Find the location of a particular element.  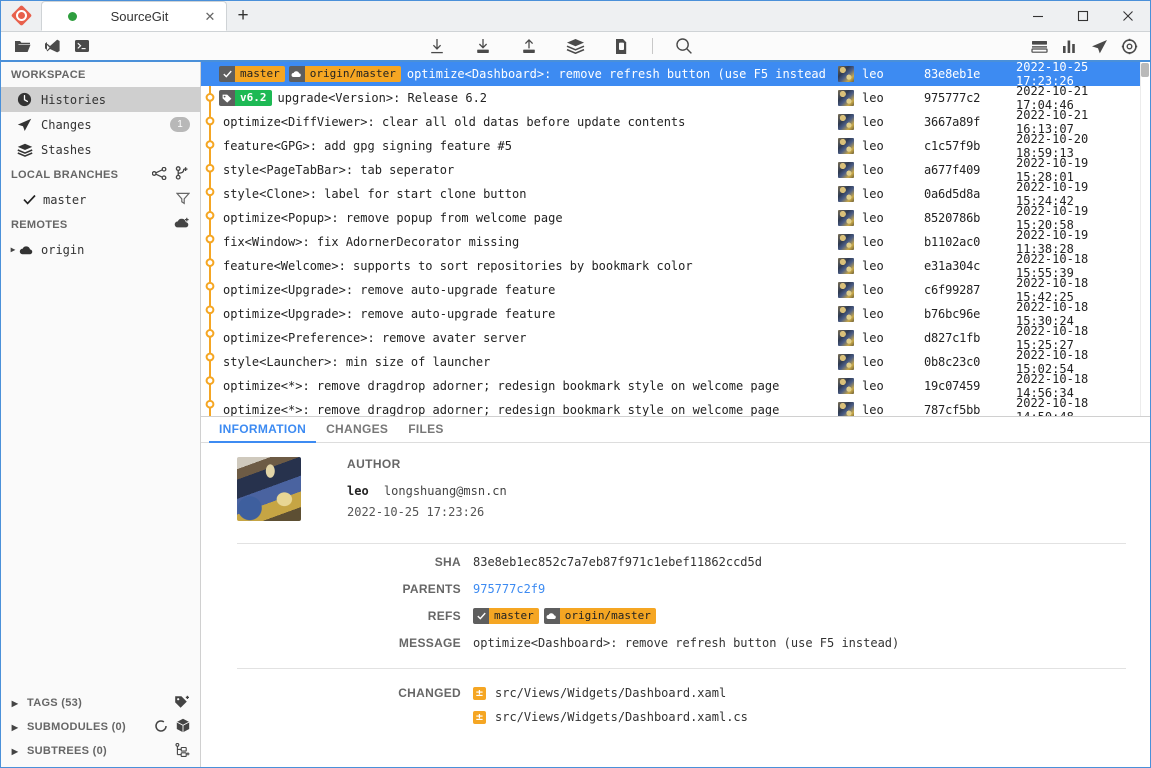

search-icon is located at coordinates (684, 46).